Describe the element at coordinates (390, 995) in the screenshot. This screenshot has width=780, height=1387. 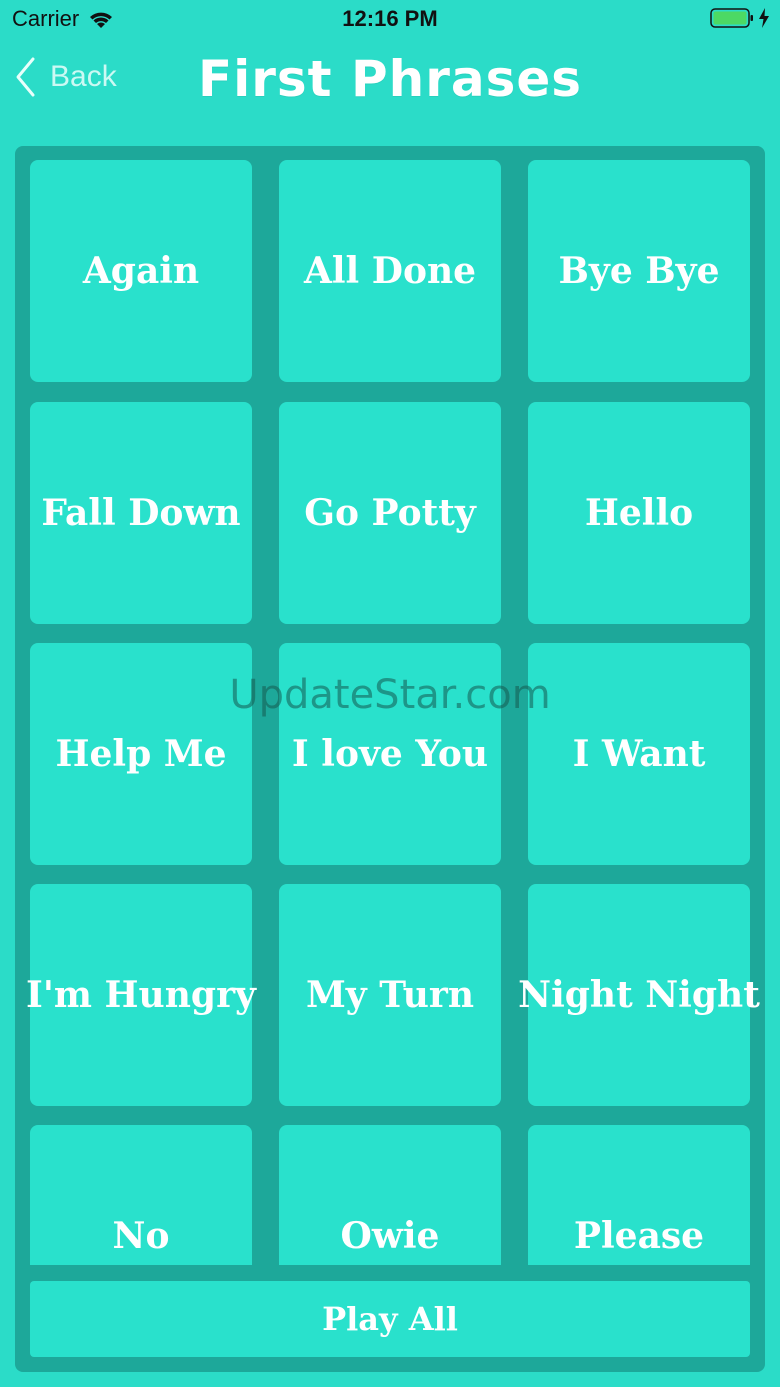
I see `phrase-tile-my-turn: My Turn` at that location.